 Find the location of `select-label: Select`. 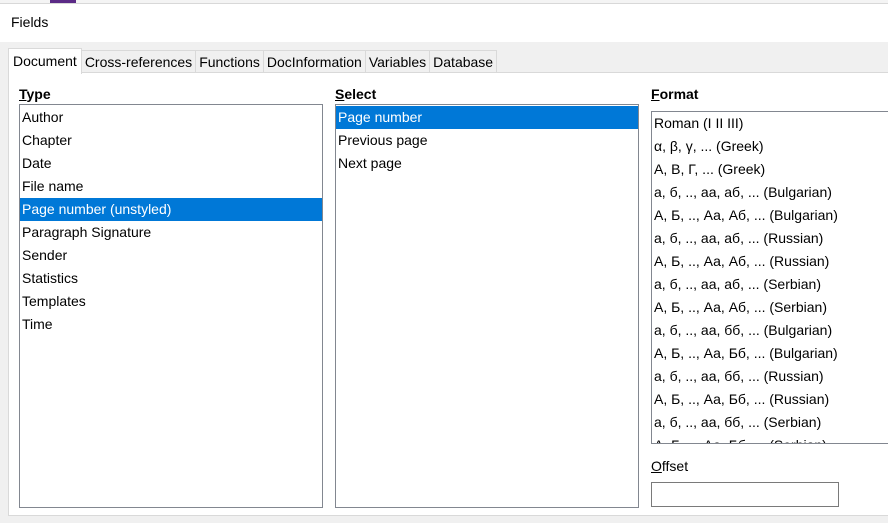

select-label: Select is located at coordinates (356, 94).